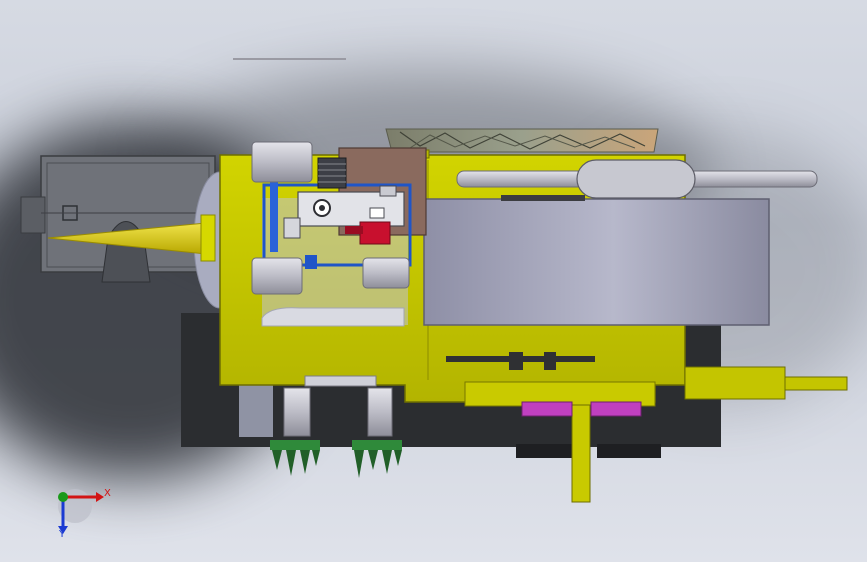 The width and height of the screenshot is (867, 562). Describe the element at coordinates (62, 534) in the screenshot. I see `triad-y-label: Y` at that location.